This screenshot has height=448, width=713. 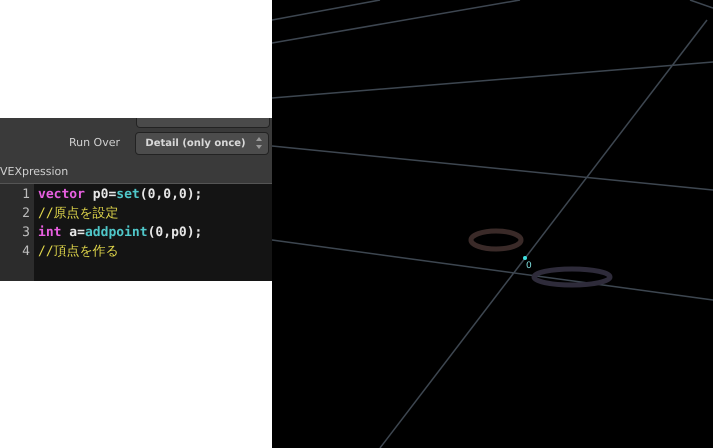 What do you see at coordinates (120, 233) in the screenshot?
I see `code-line: int a=addpoint(0,p0);` at bounding box center [120, 233].